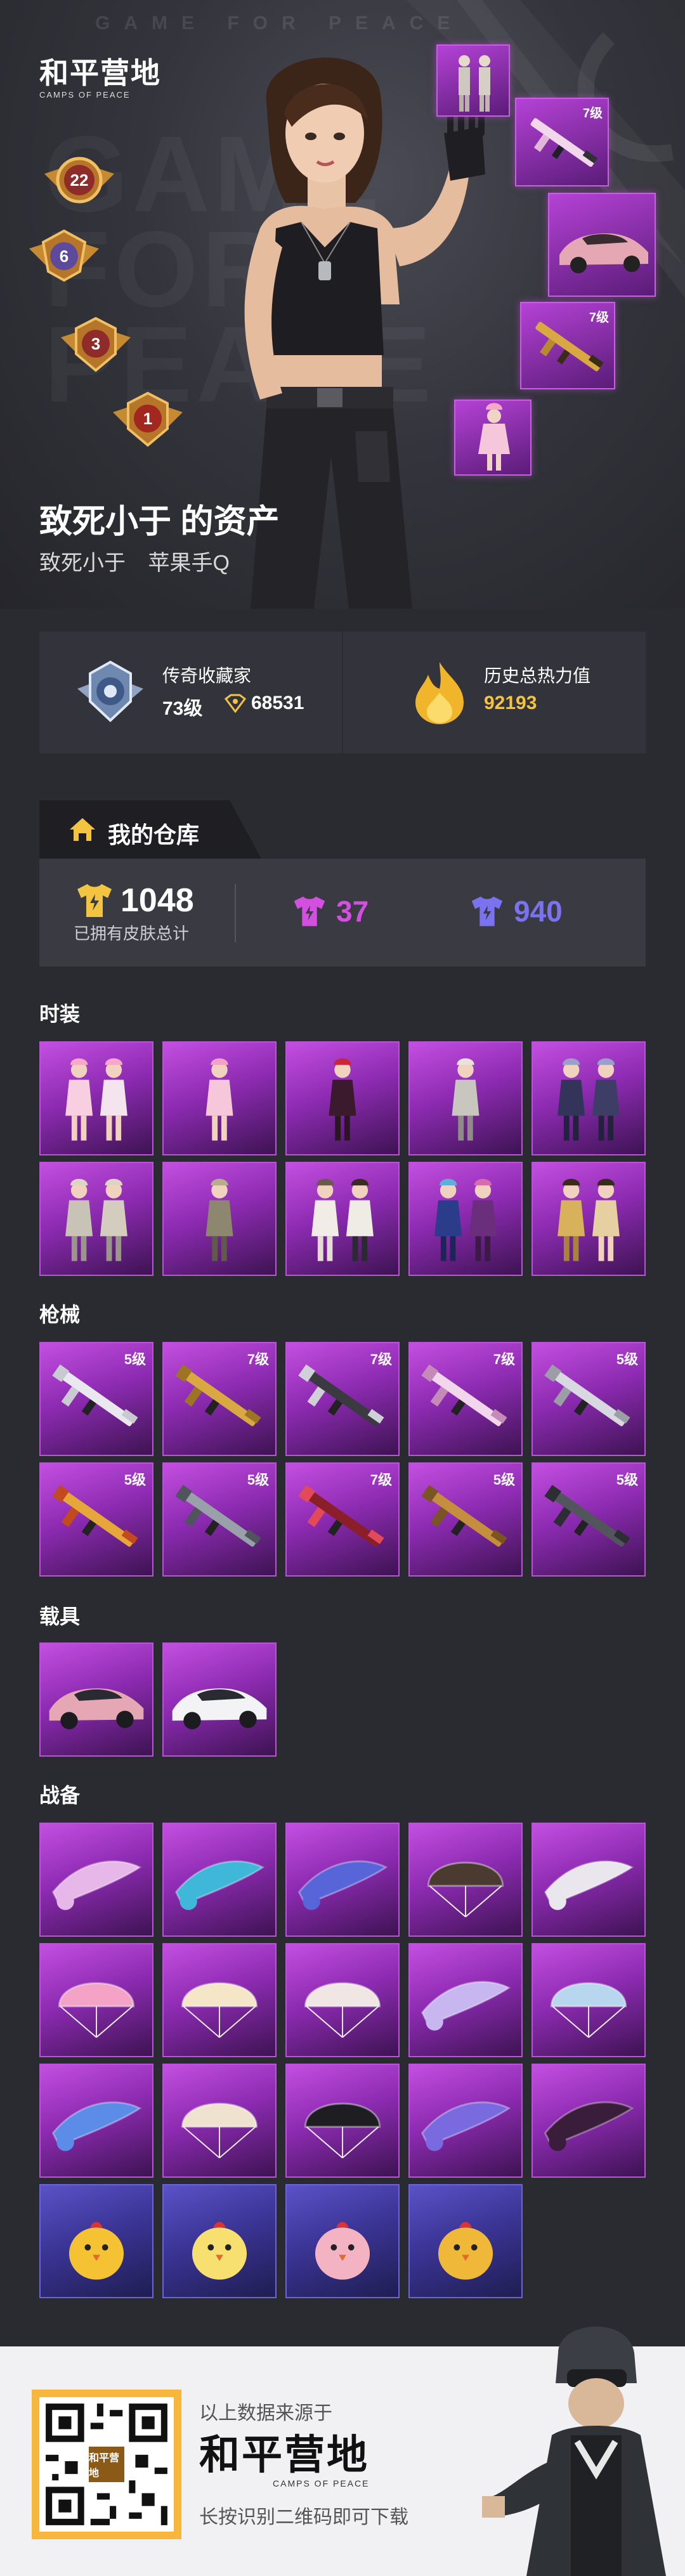  What do you see at coordinates (284, 2455) in the screenshot?
I see `footer-logo: 和平营地` at bounding box center [284, 2455].